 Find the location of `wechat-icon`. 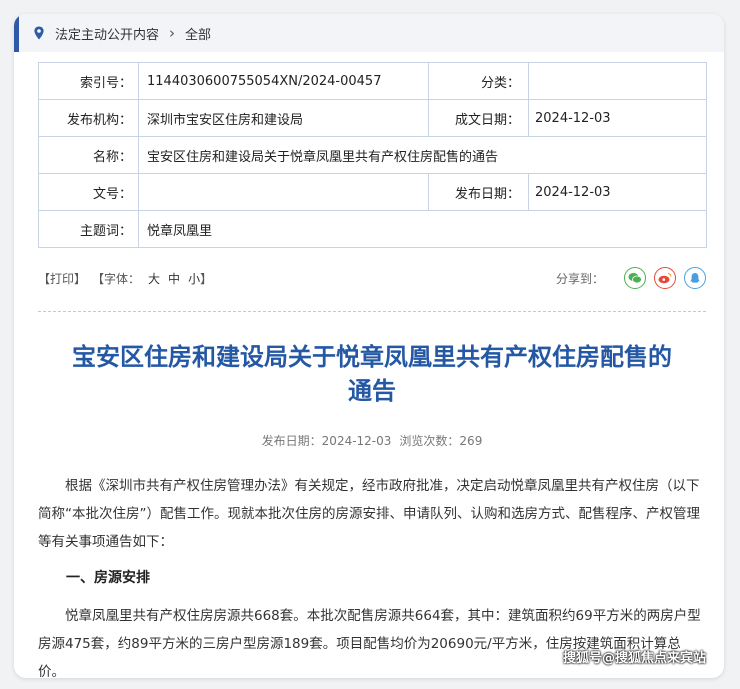

wechat-icon is located at coordinates (635, 278).